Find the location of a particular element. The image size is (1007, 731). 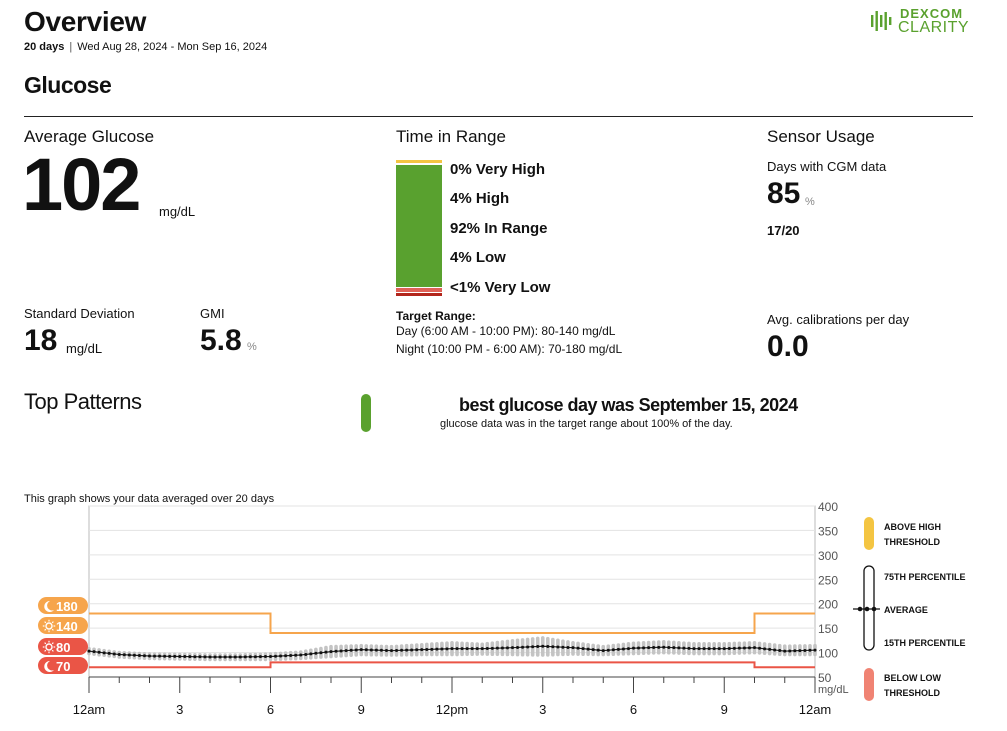

standard-deviation-unit: mg/dL is located at coordinates (84, 348).